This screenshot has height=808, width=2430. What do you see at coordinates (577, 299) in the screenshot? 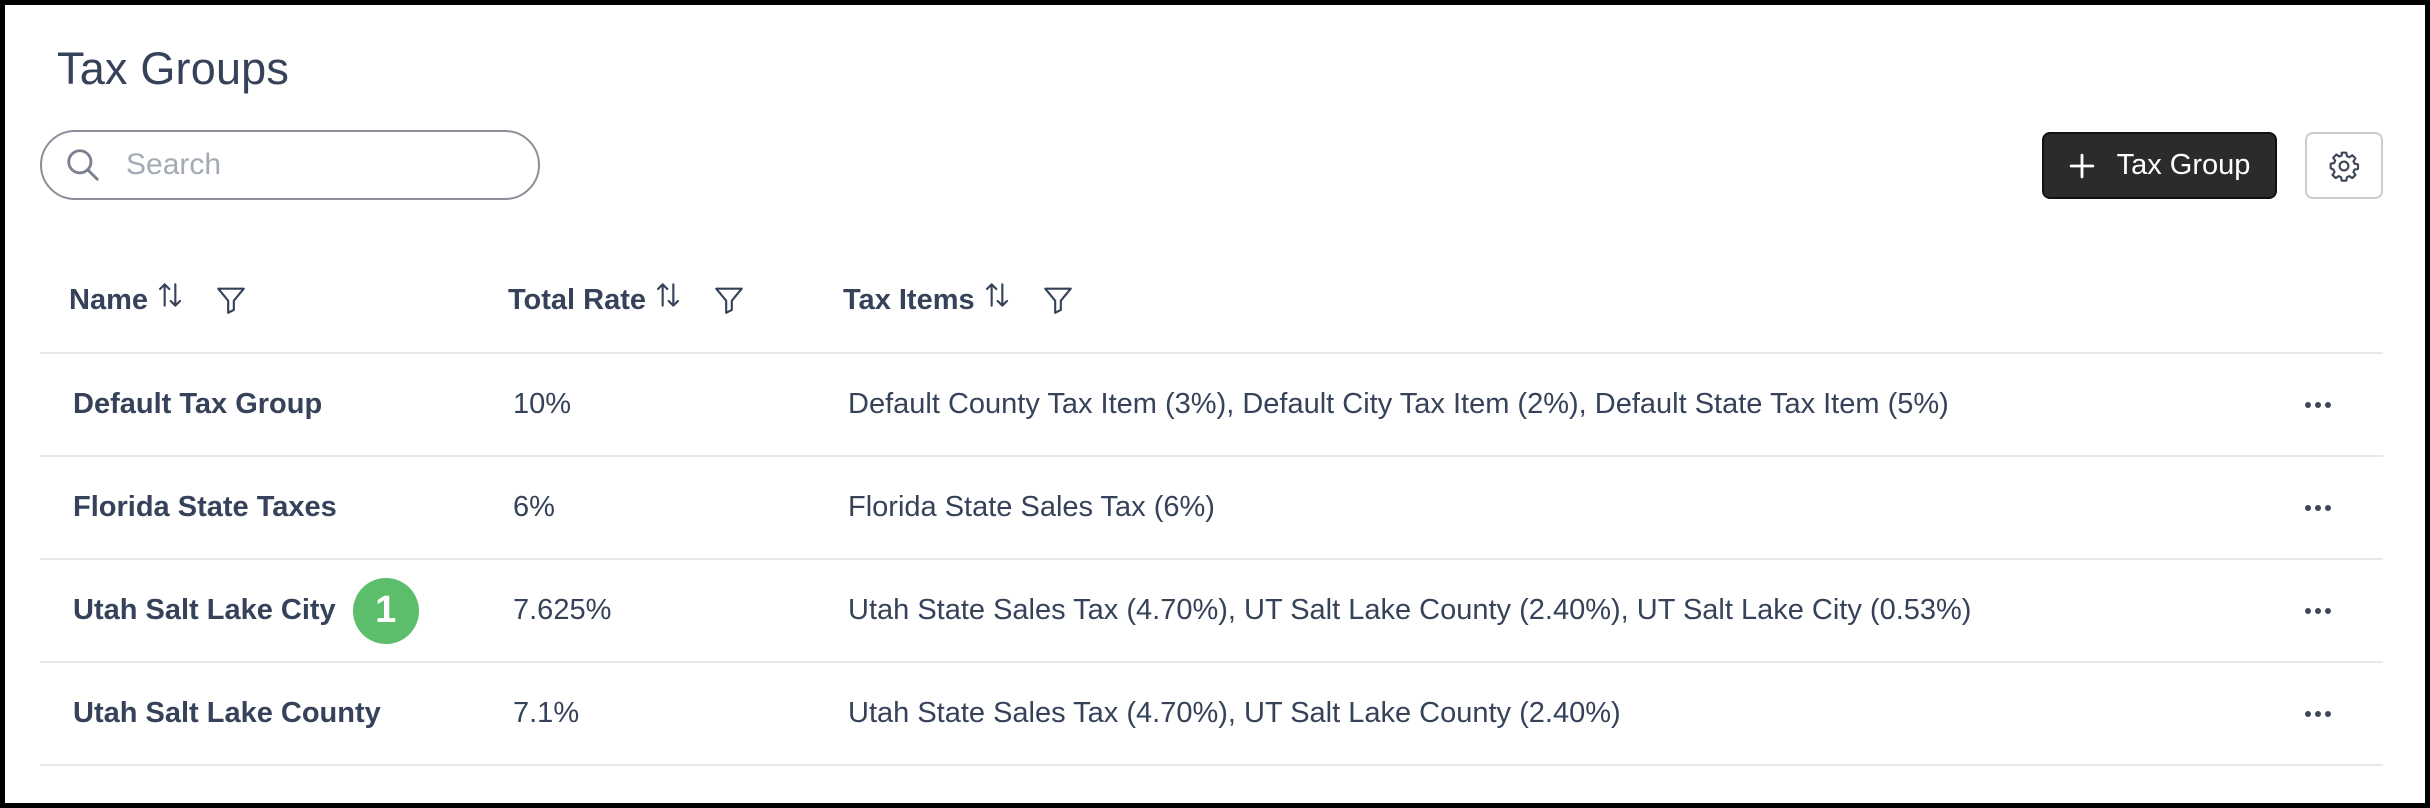
I see `column-label: Total Rate` at bounding box center [577, 299].